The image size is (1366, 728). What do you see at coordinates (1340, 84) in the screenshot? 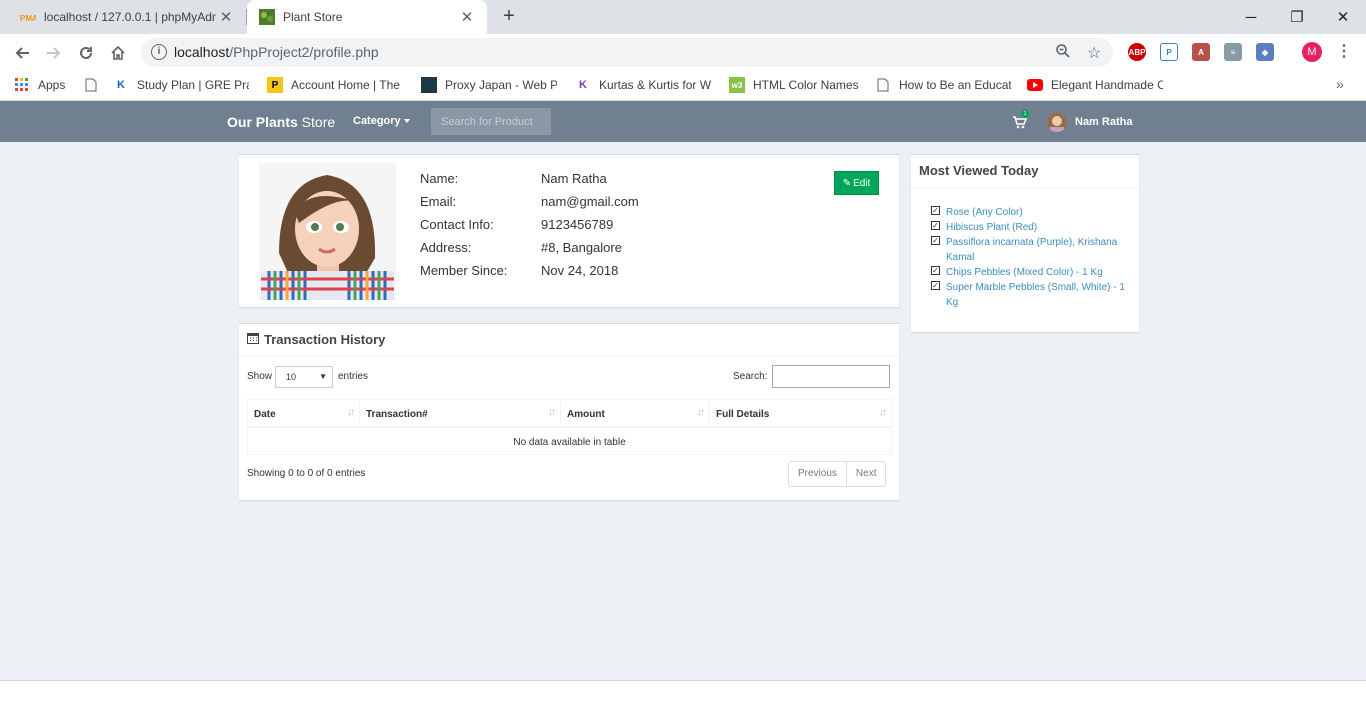
I see `more-bookmarks-icon: »` at bounding box center [1340, 84].